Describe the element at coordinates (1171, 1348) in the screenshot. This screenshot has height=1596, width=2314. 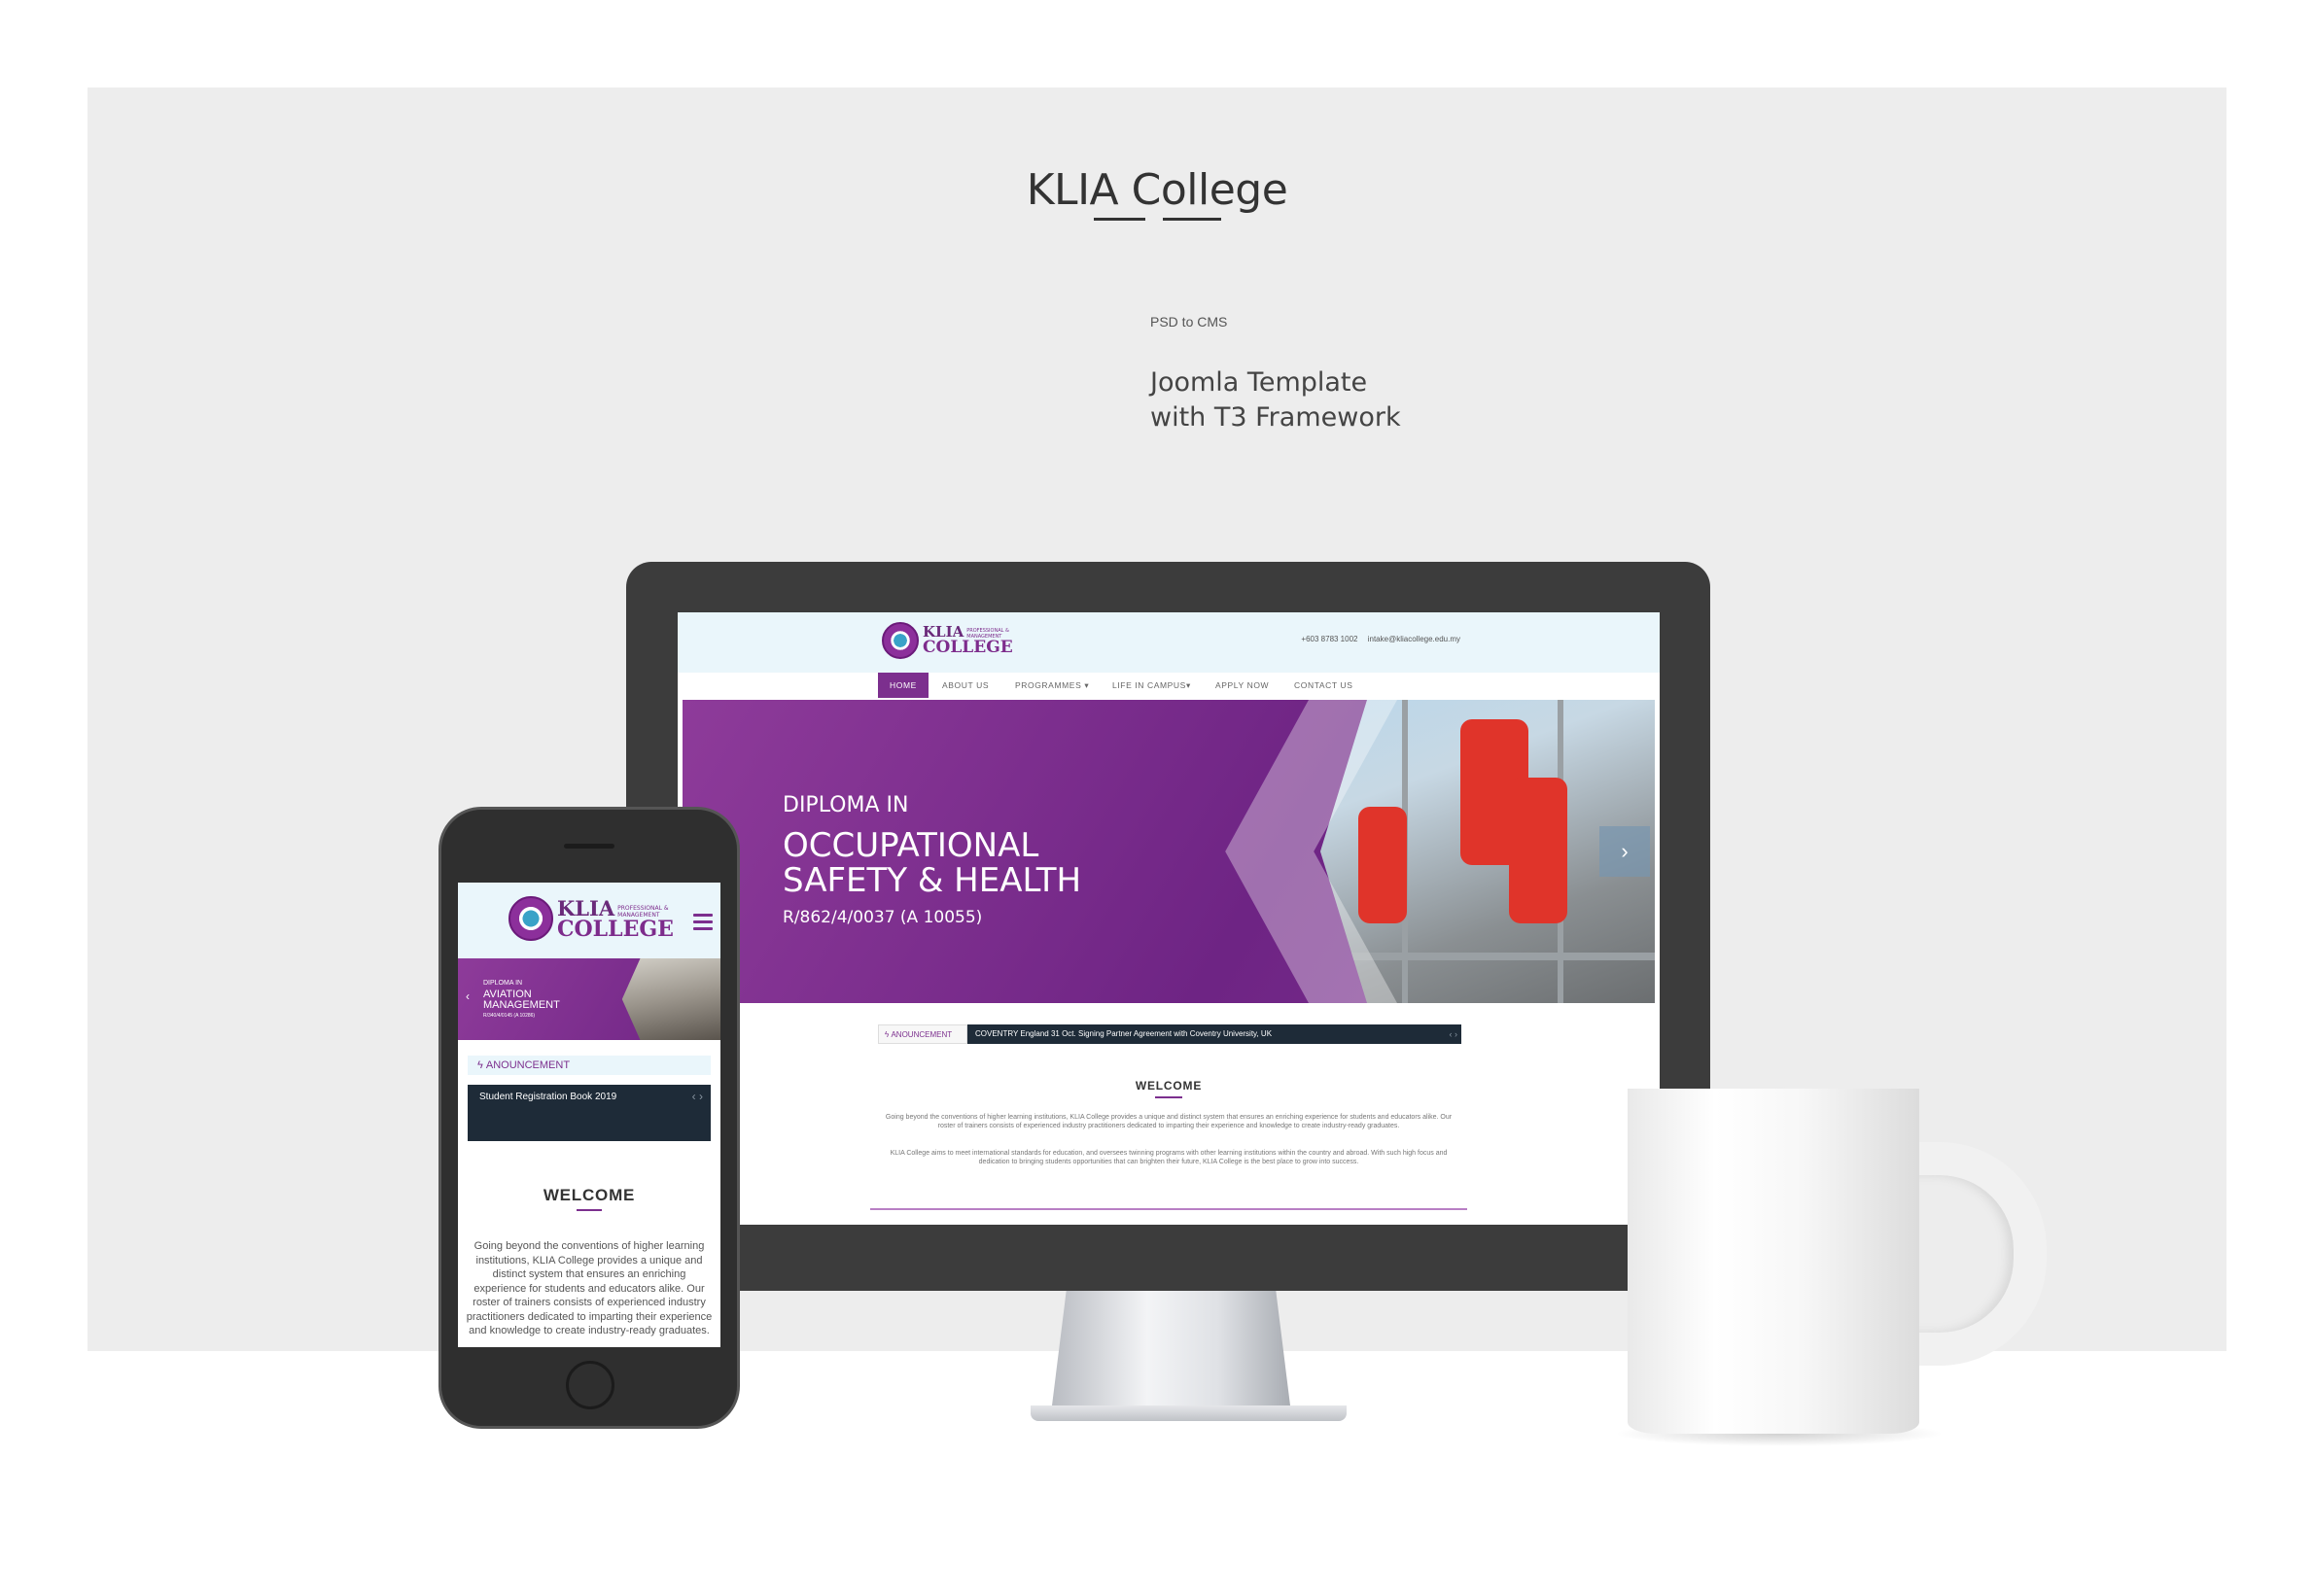
I see `monitor-stand` at that location.